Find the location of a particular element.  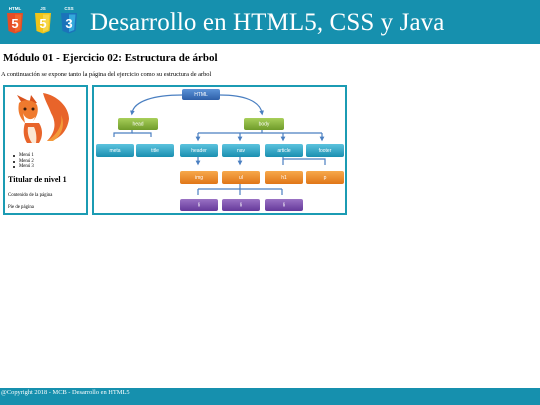

page-content-text: Contenido de la página is located at coordinates (30, 195).